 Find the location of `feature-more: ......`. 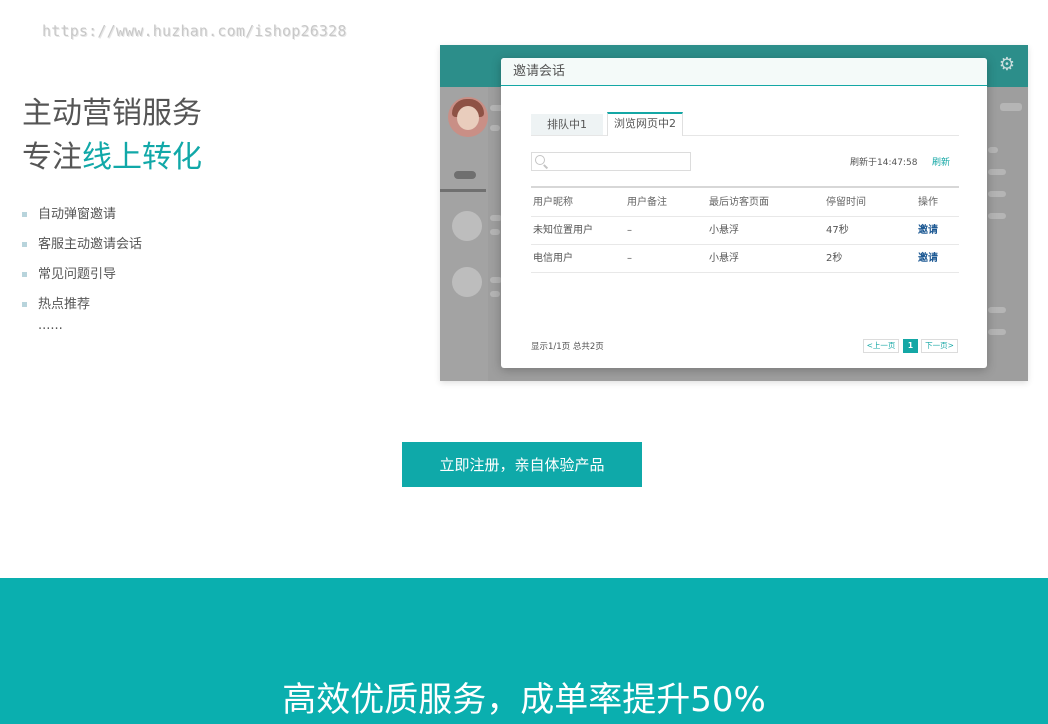

feature-more: ...... is located at coordinates (50, 325).